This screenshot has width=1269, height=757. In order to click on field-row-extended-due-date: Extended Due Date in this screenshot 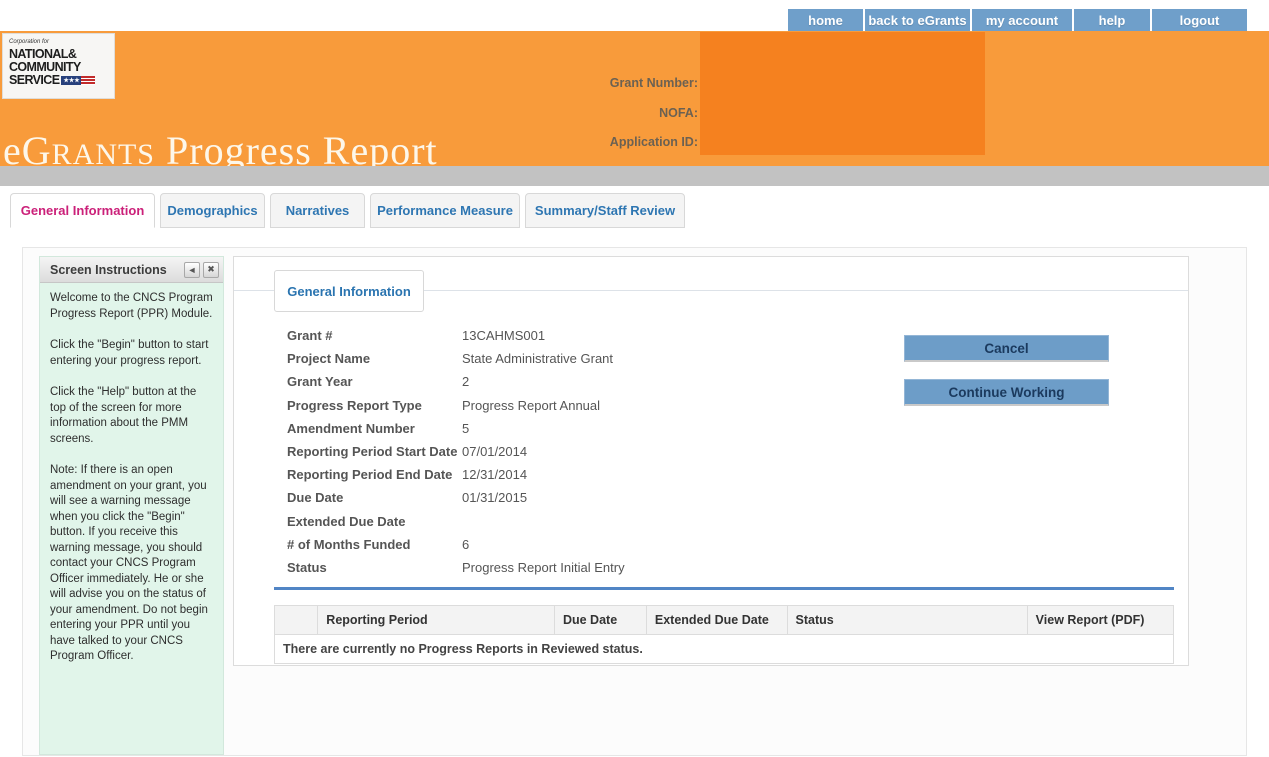, I will do `click(587, 521)`.